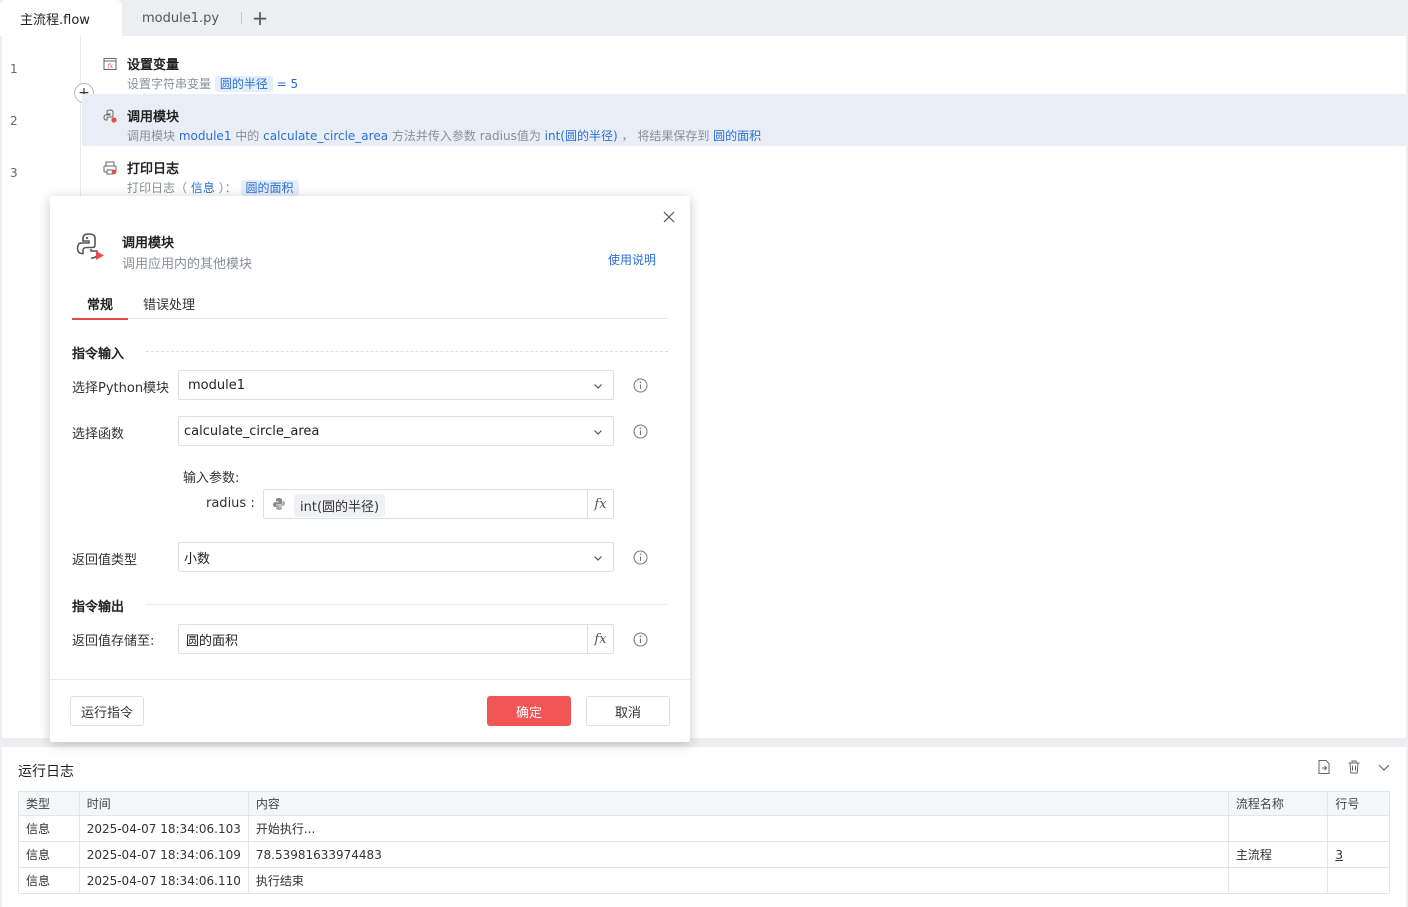 The image size is (1408, 907). Describe the element at coordinates (230, 503) in the screenshot. I see `param-label: radius :` at that location.